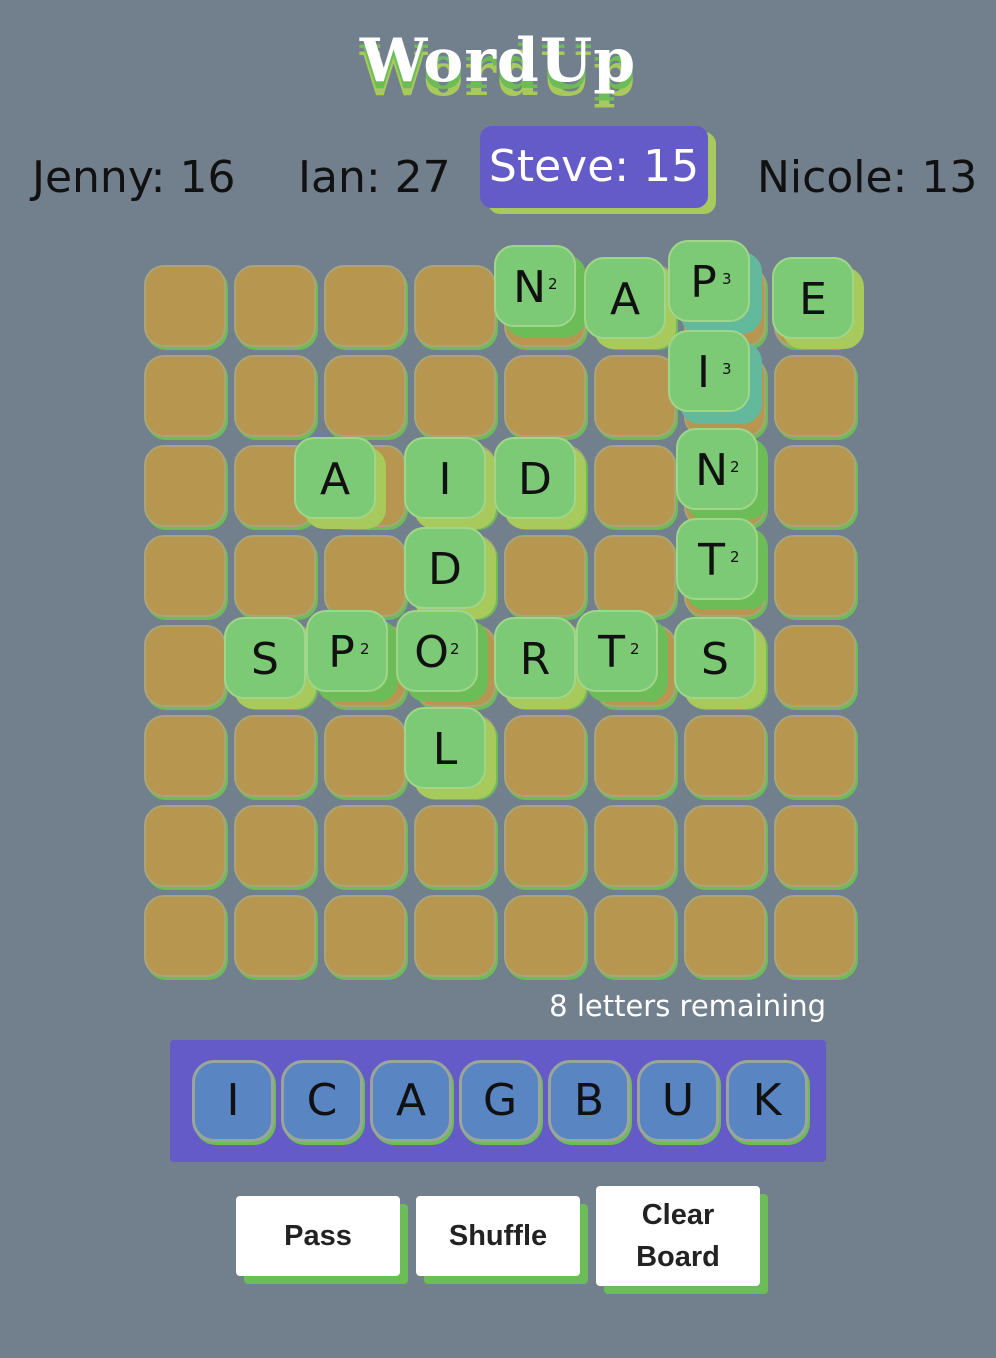  I want to click on placed-letter-tile: R, so click(535, 658).